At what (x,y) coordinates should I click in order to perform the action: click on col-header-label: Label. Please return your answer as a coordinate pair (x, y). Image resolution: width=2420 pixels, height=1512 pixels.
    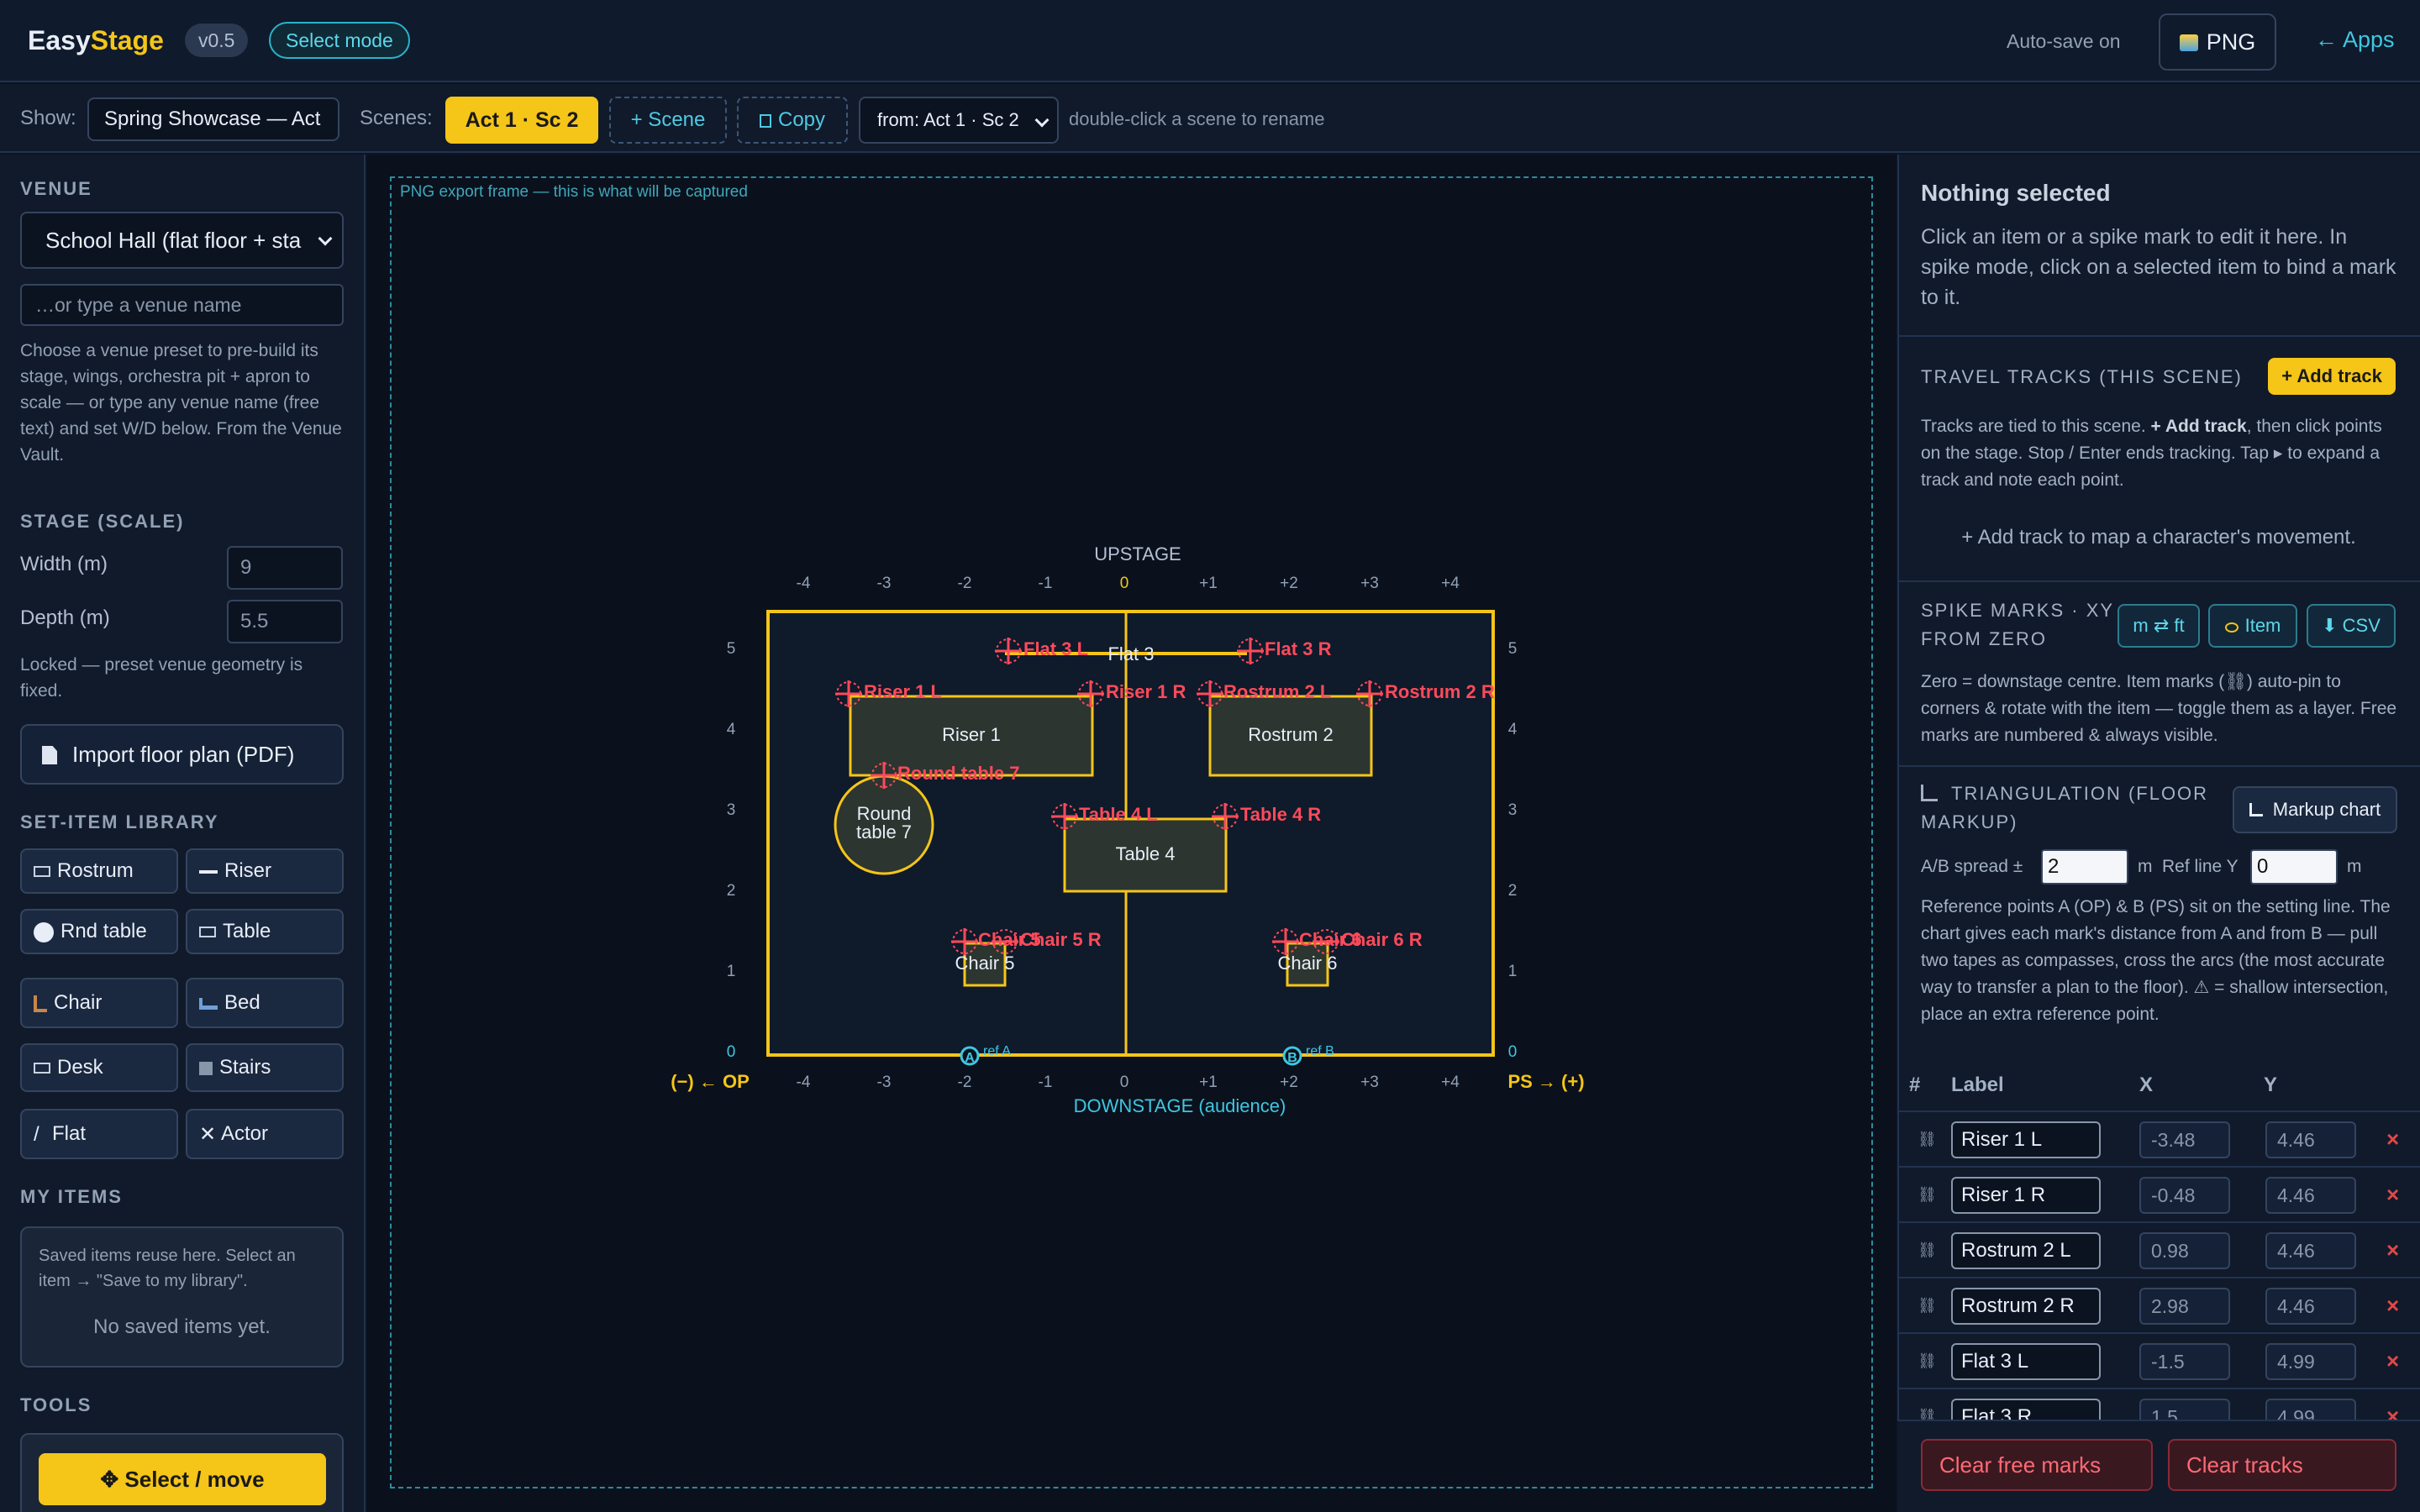
    Looking at the image, I should click on (1978, 1085).